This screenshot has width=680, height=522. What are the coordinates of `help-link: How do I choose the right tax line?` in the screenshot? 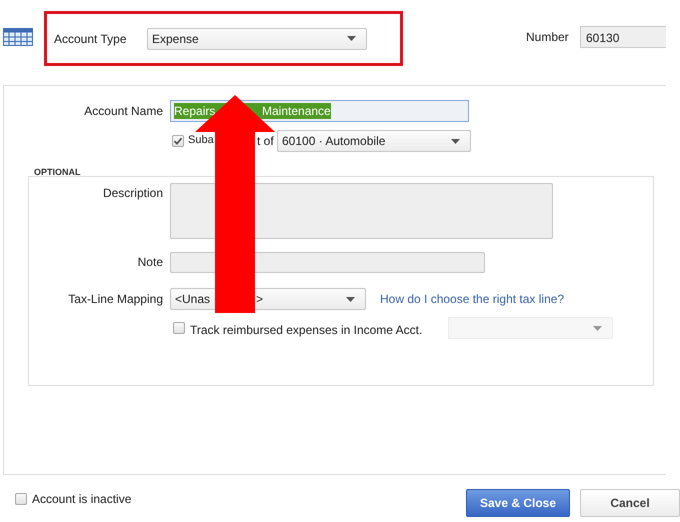 It's located at (472, 299).